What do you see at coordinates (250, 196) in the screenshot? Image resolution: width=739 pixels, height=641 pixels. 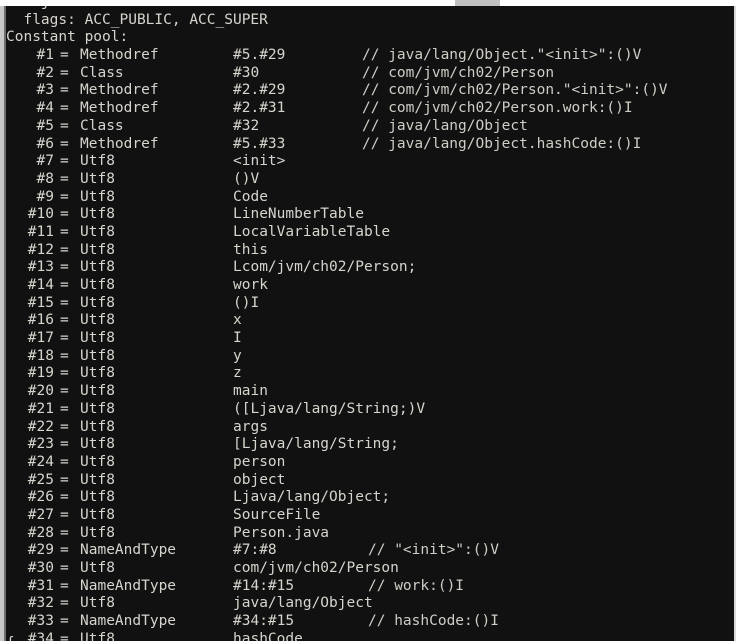 I see `constant-pool-value: Code` at bounding box center [250, 196].